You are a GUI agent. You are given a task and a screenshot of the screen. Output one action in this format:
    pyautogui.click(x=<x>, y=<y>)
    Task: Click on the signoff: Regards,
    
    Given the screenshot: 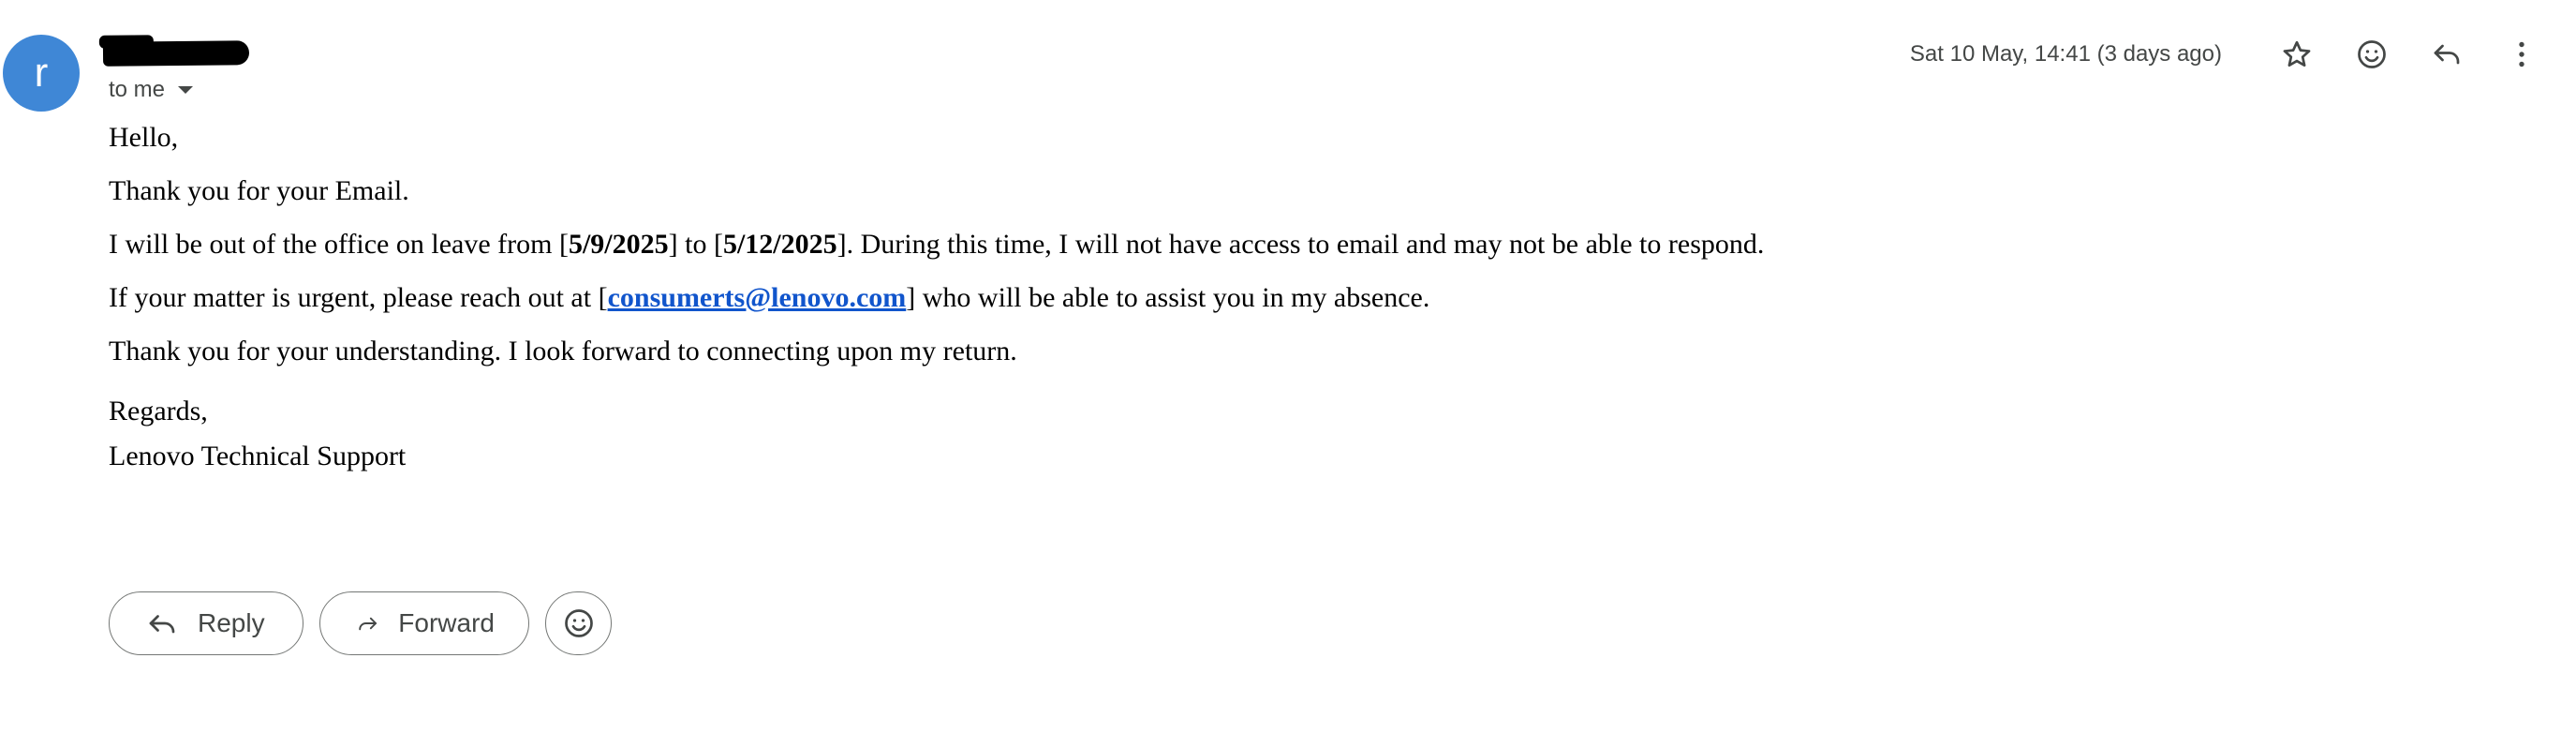 What is the action you would take?
    pyautogui.click(x=158, y=411)
    